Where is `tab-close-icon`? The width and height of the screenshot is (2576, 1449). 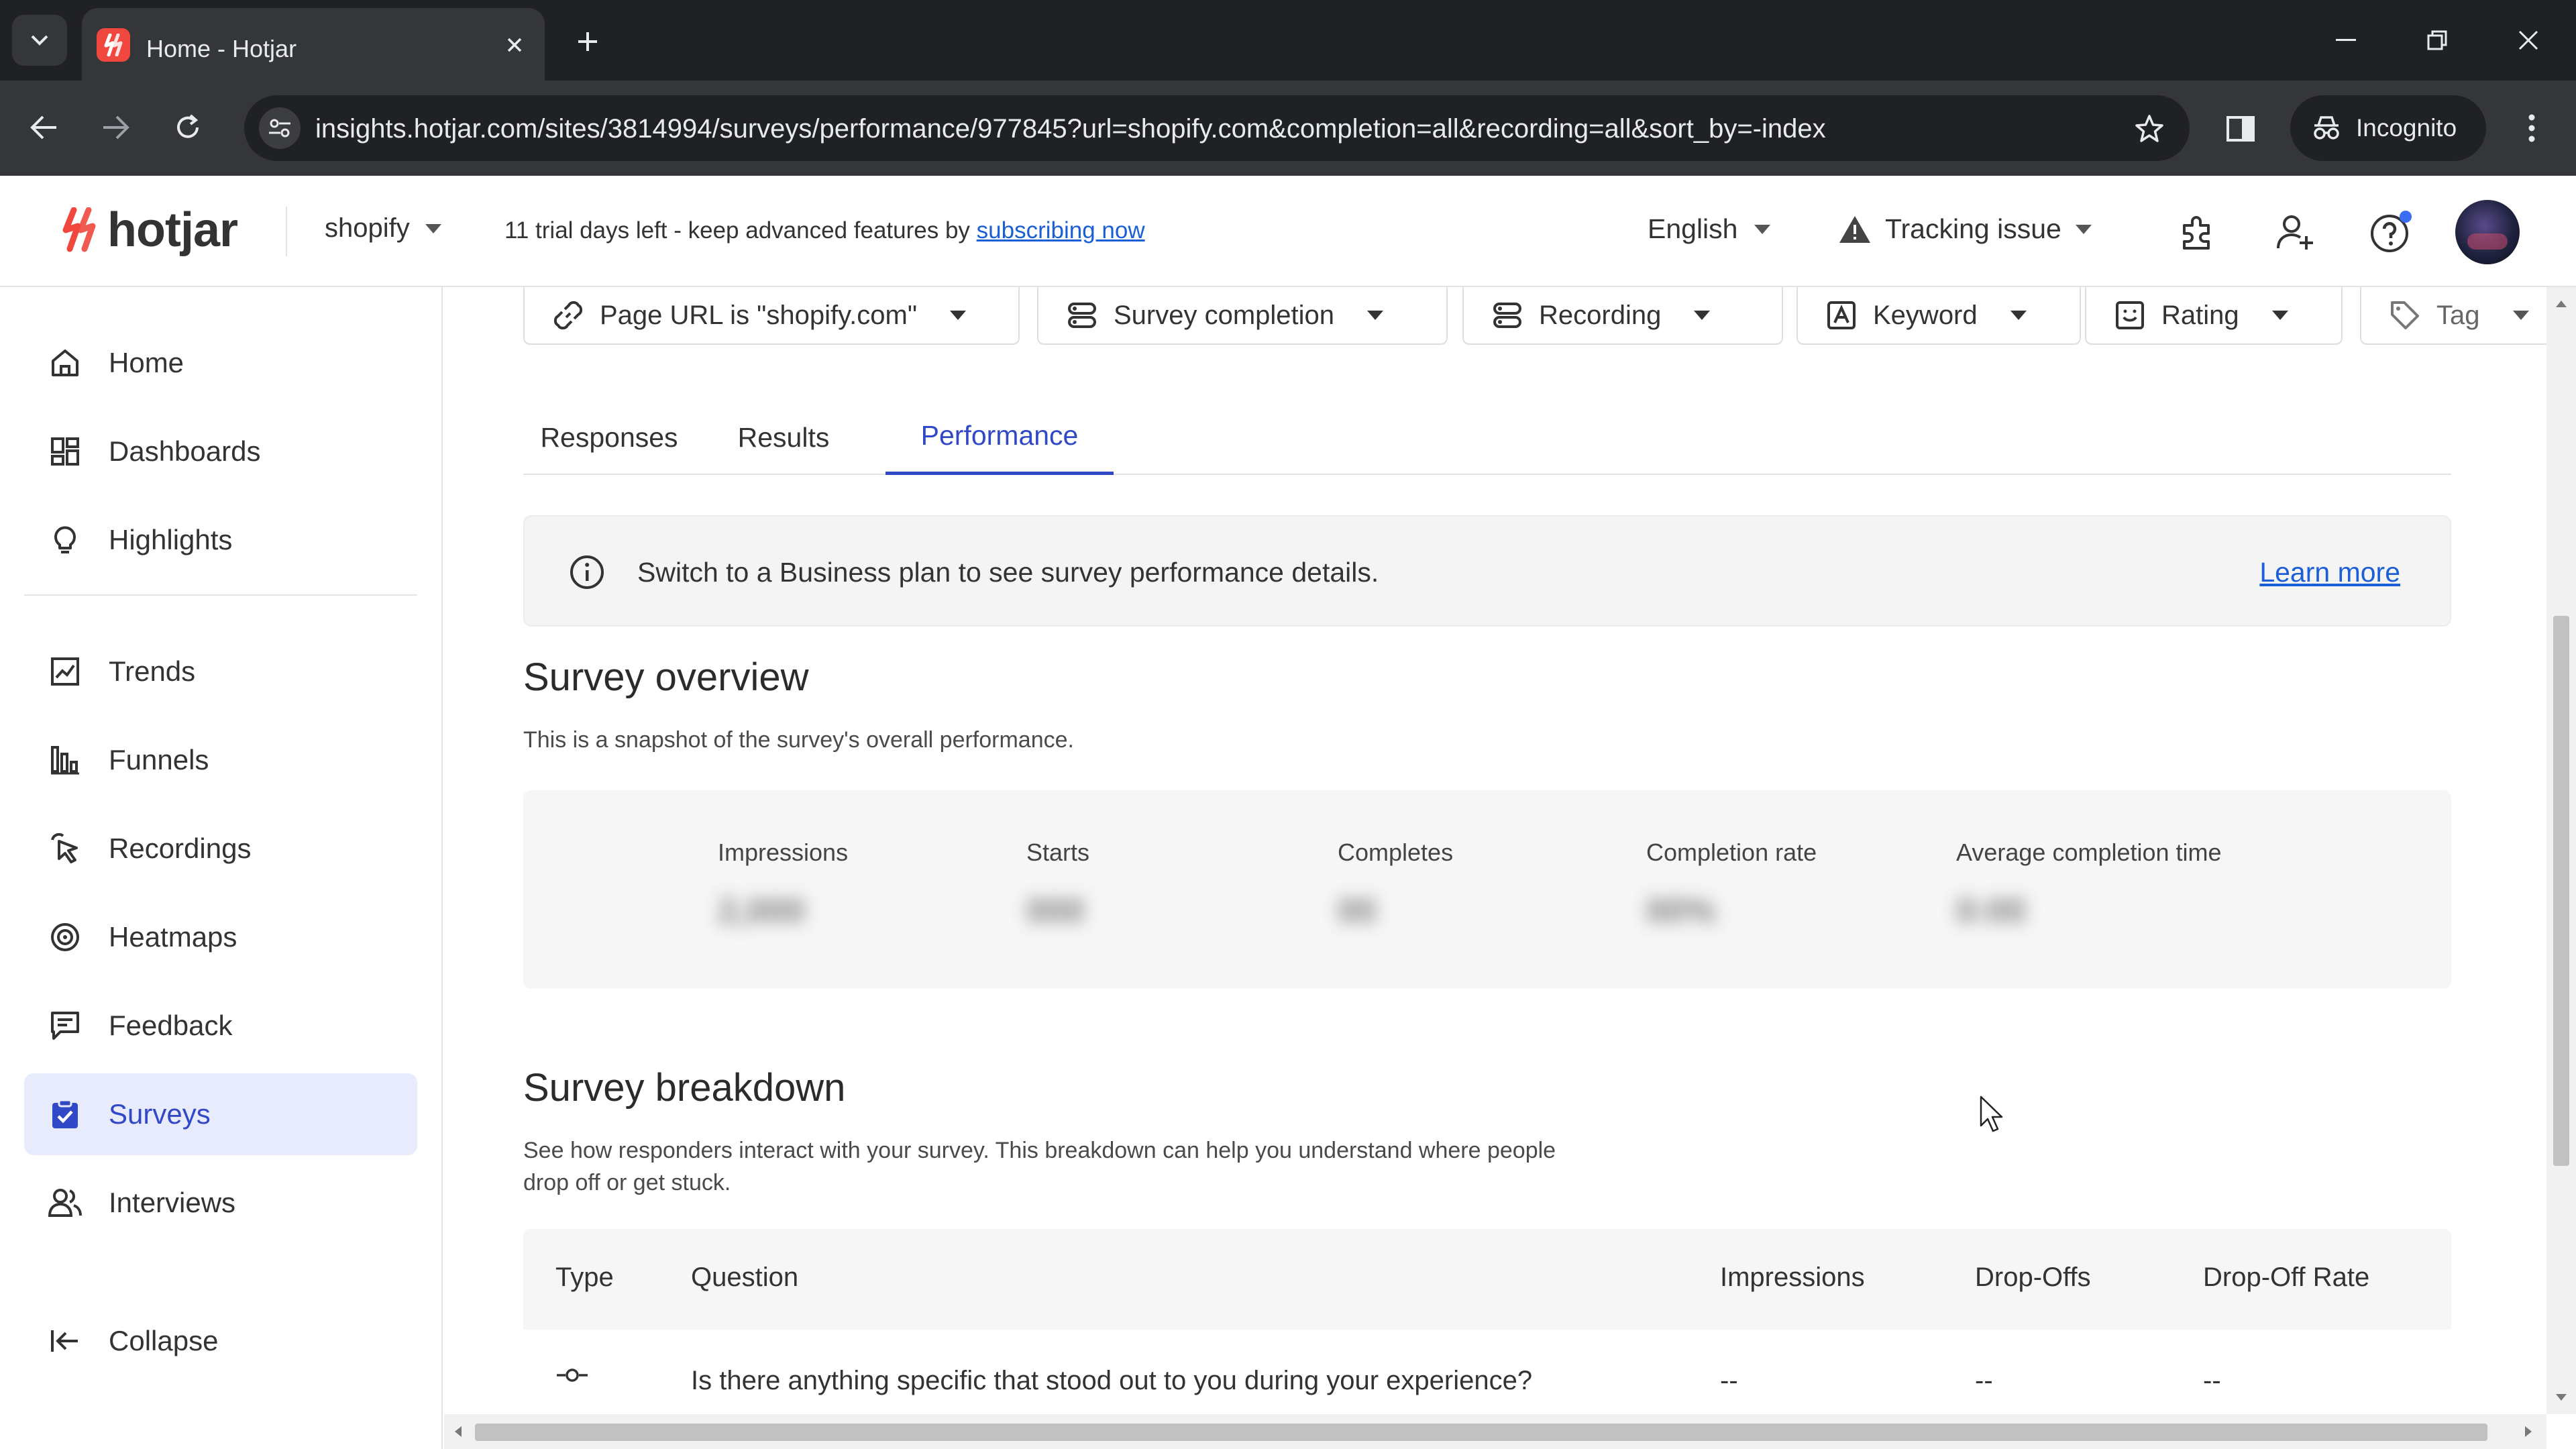
tab-close-icon is located at coordinates (514, 45).